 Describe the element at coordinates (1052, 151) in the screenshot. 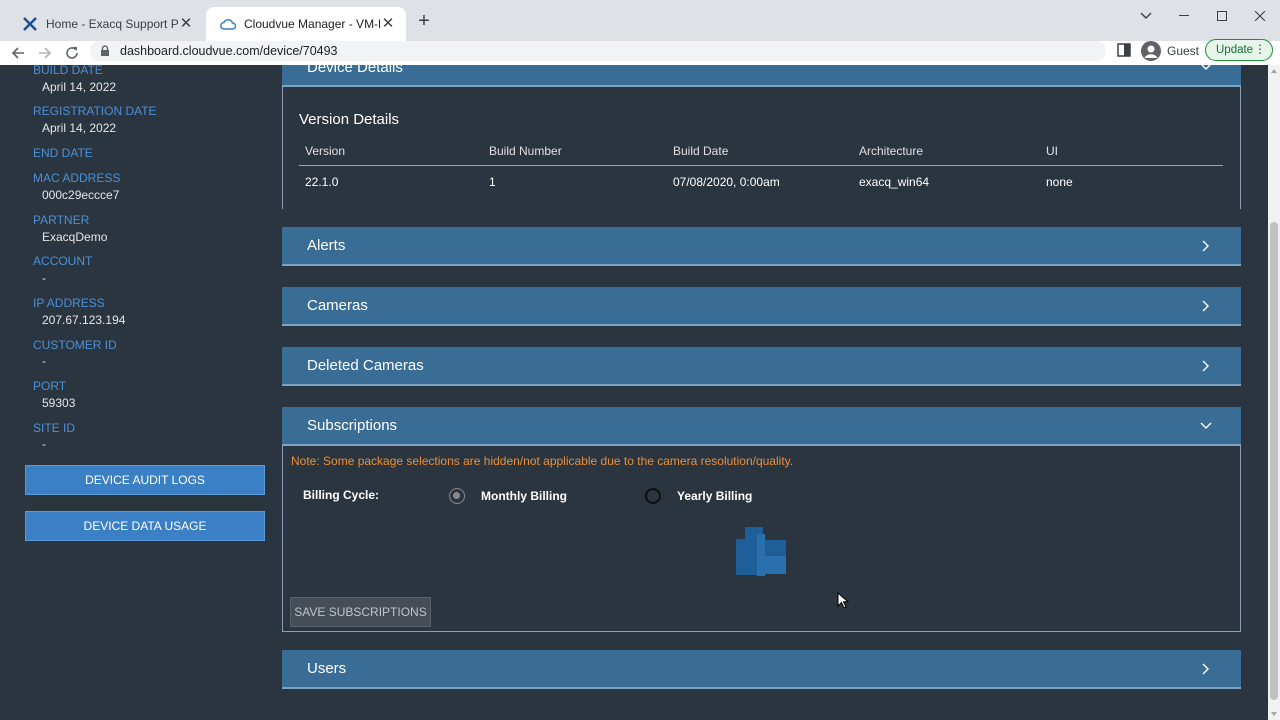

I see `col-header-ui: UI` at that location.